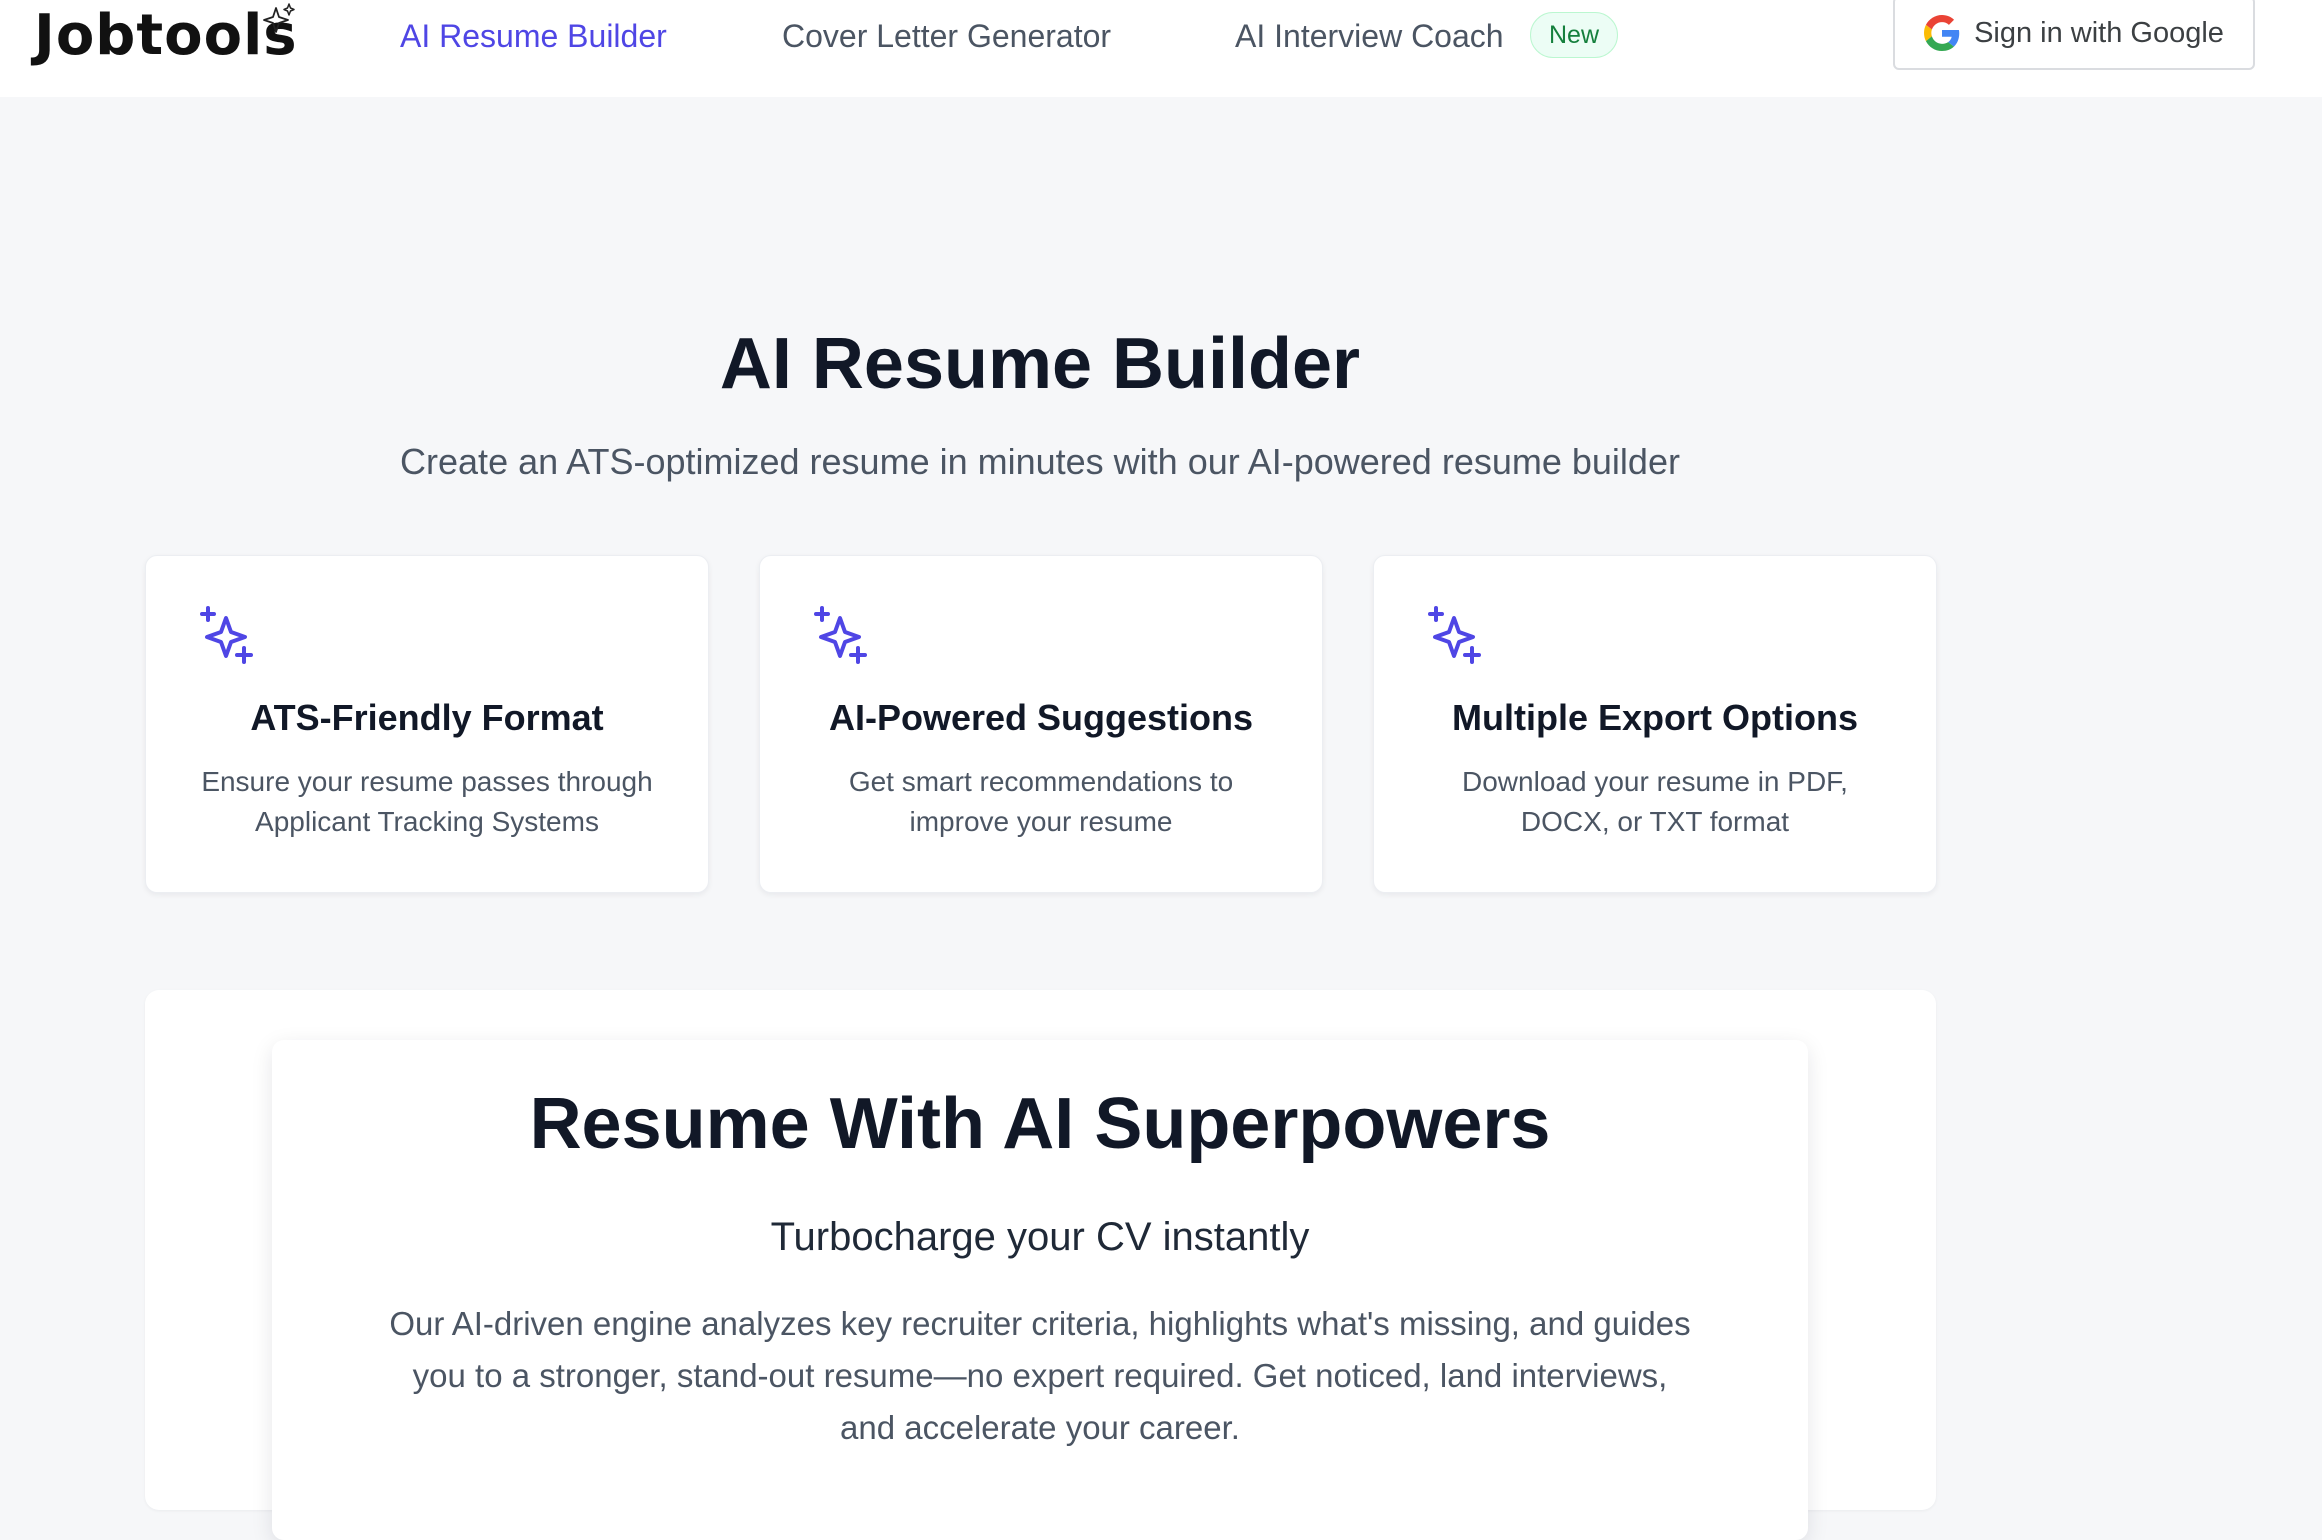  Describe the element at coordinates (1040, 364) in the screenshot. I see `page-title: AI Resume Builder` at that location.